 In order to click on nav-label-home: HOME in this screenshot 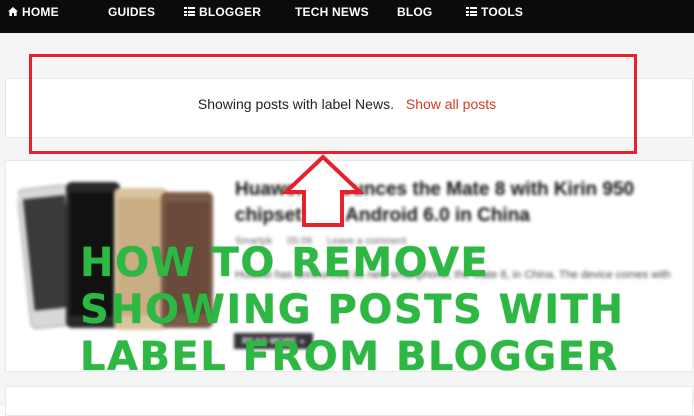, I will do `click(40, 12)`.